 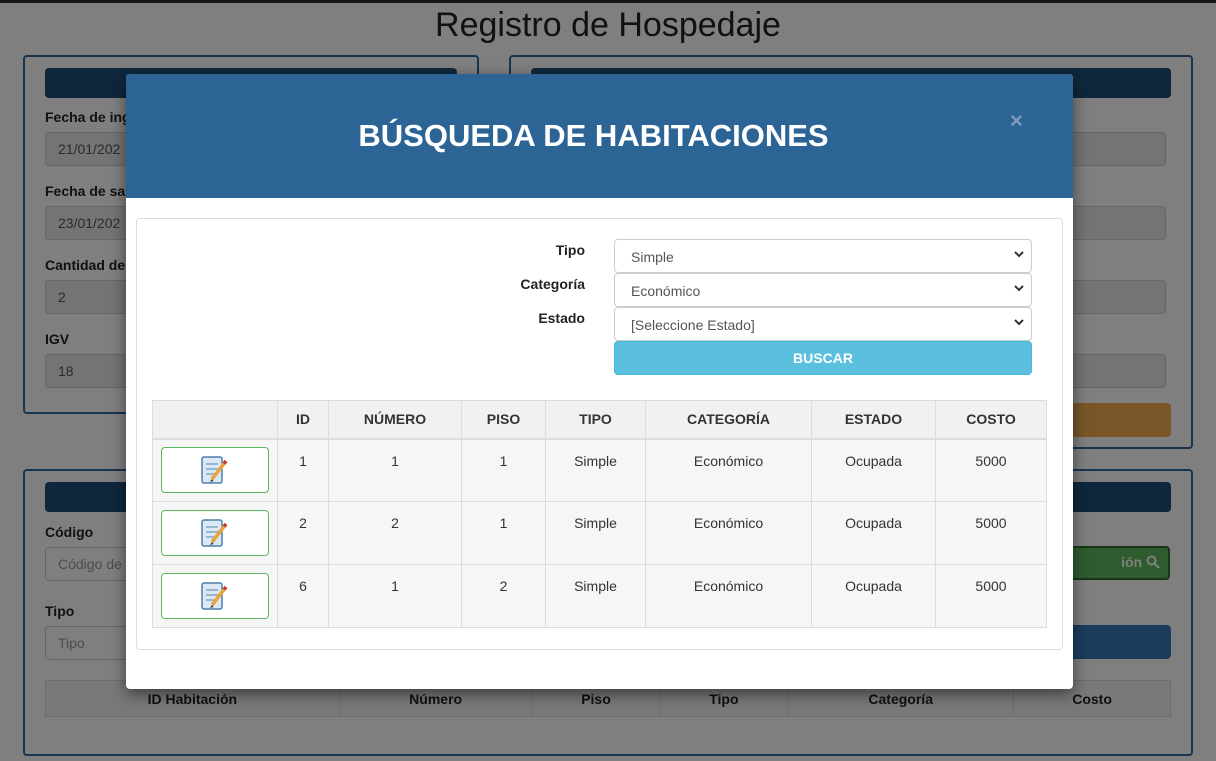 I want to click on estado-select: [Seleccione Estado], so click(x=823, y=324).